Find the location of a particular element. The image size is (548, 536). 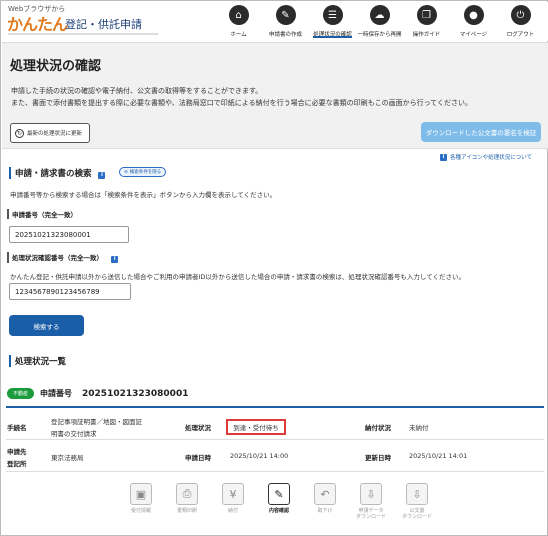

verify-signature-button: ダウンロードした公文書の署名を検証 is located at coordinates (481, 132).